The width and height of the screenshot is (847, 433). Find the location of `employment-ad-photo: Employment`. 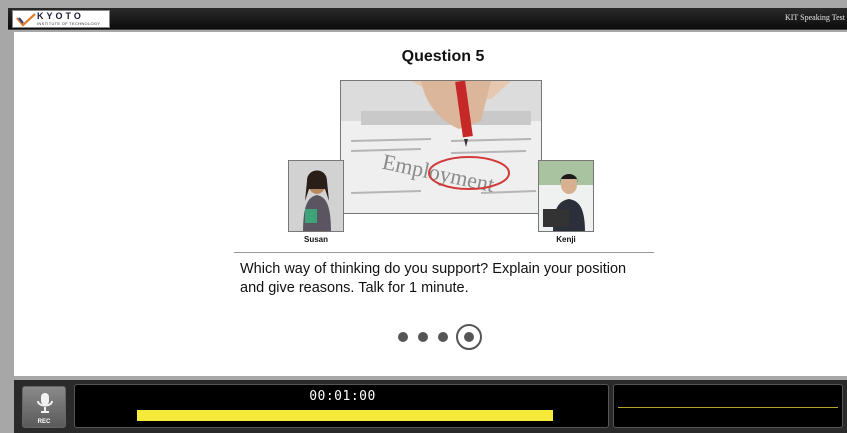

employment-ad-photo: Employment is located at coordinates (441, 147).